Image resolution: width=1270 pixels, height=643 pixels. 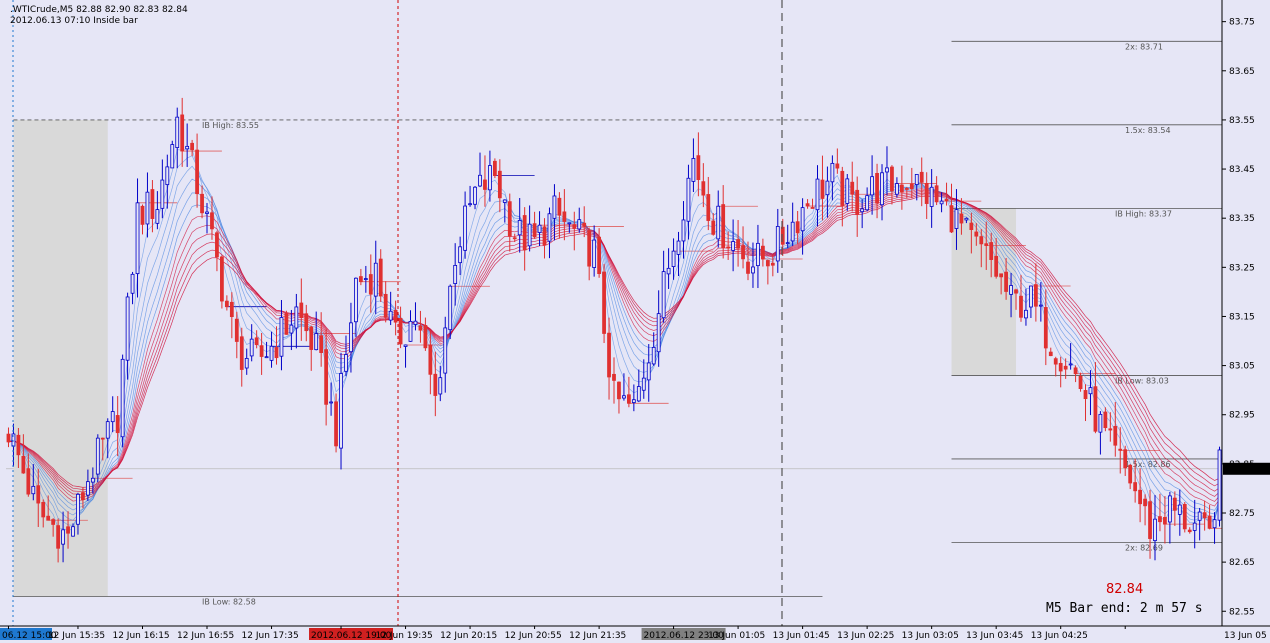 What do you see at coordinates (1242, 268) in the screenshot?
I see `y-tick-label: 83.25` at bounding box center [1242, 268].